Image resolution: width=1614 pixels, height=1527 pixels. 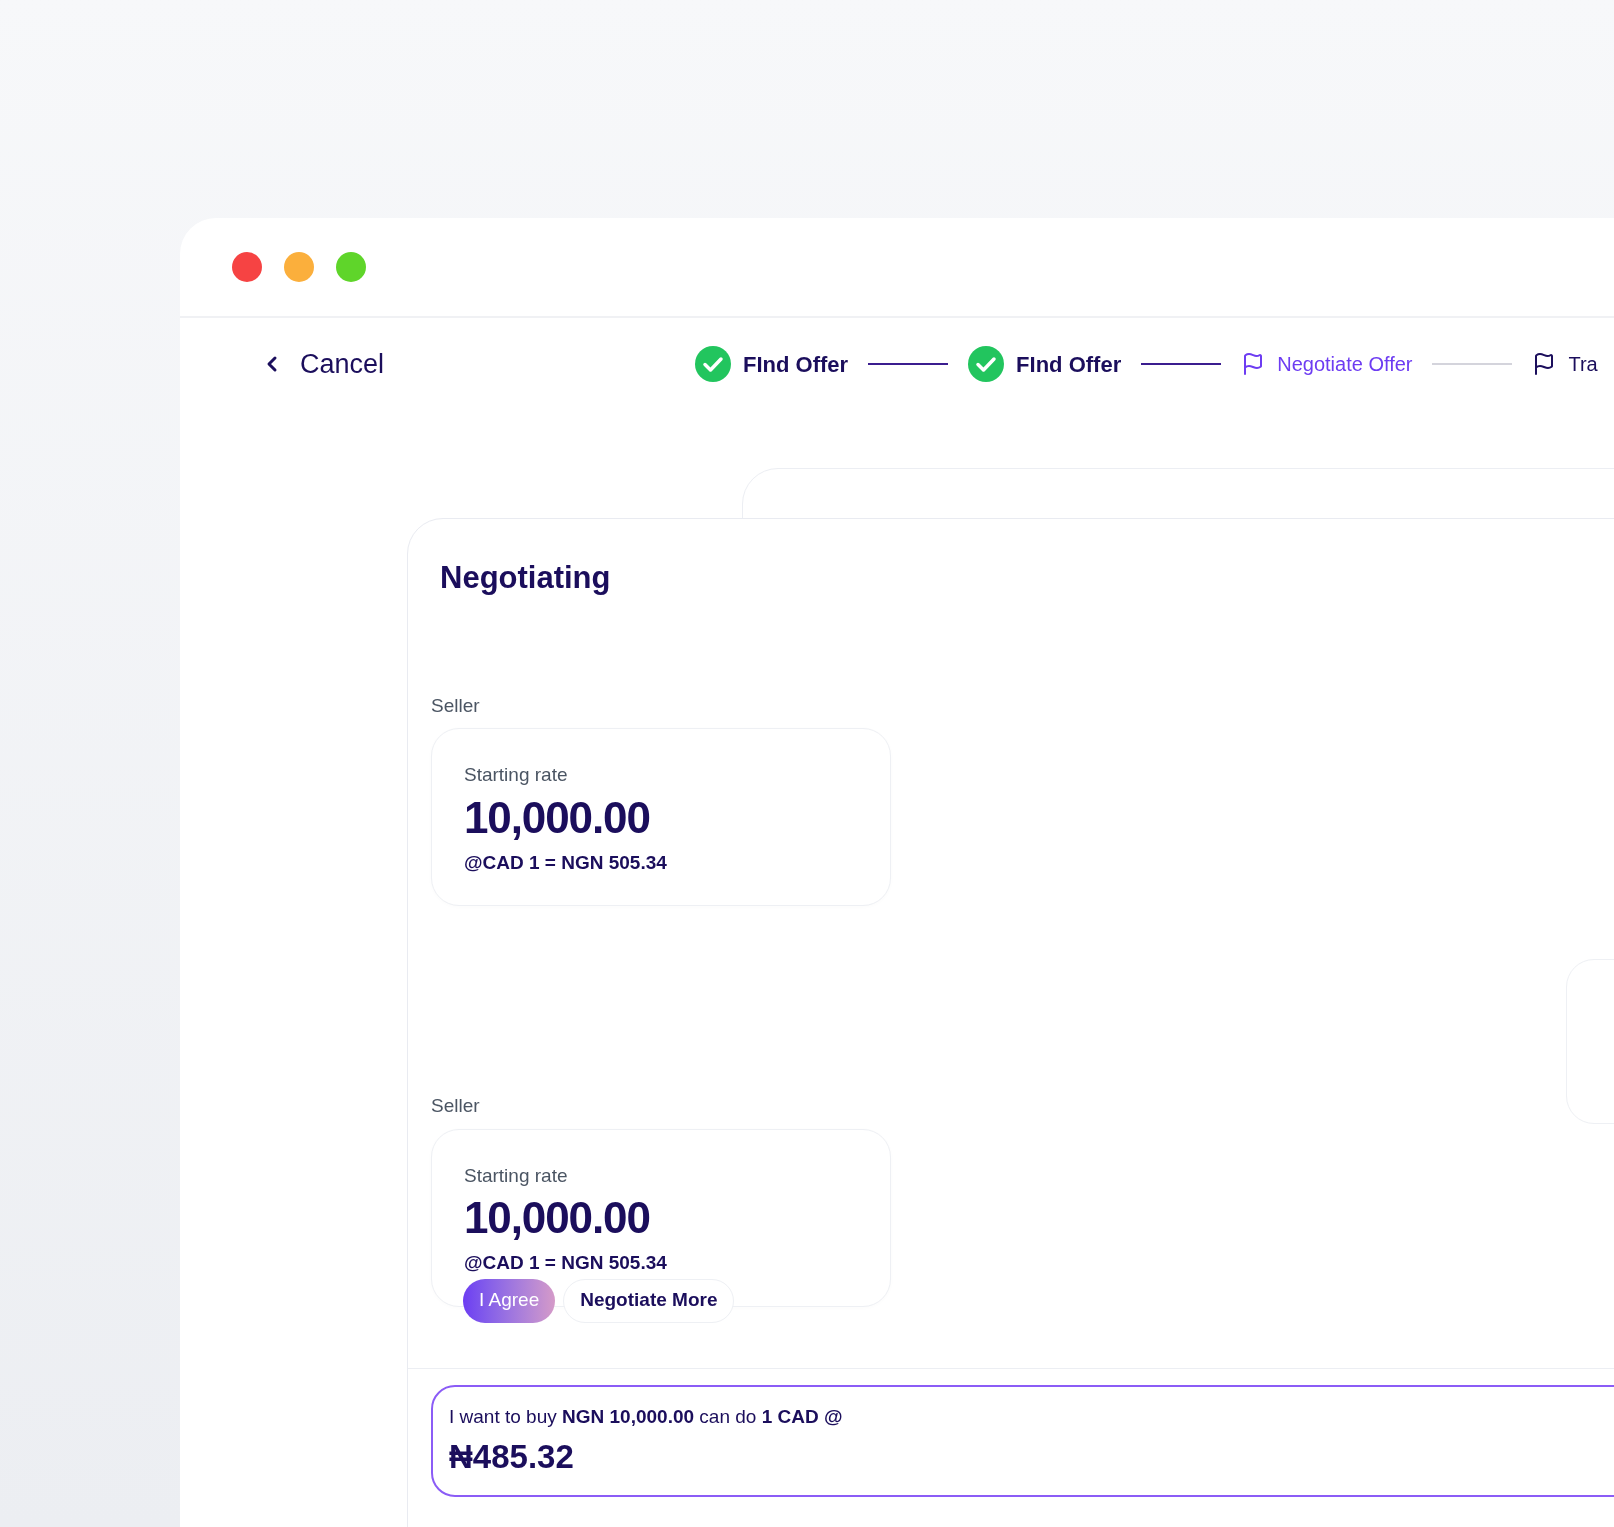 I want to click on negotiate-button: Negotiate More, so click(x=649, y=1300).